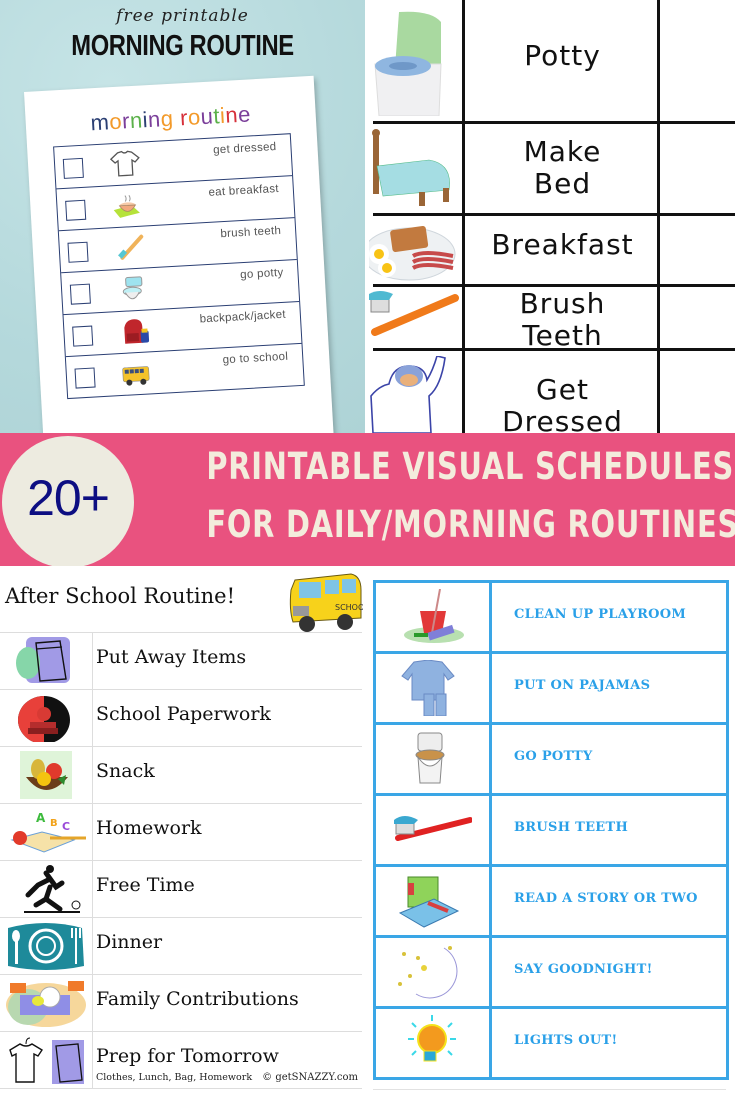 This screenshot has width=735, height=1102. Describe the element at coordinates (582, 685) in the screenshot. I see `row-label: PUT ON PAJAMAS` at that location.